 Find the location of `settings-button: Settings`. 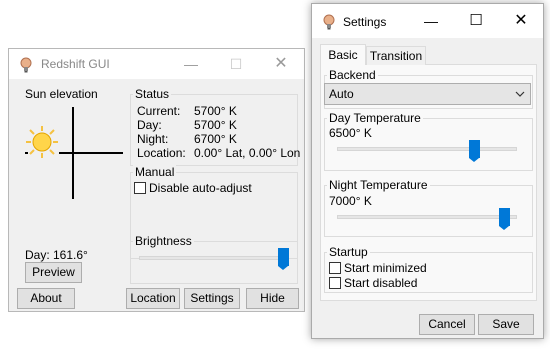

settings-button: Settings is located at coordinates (212, 298).